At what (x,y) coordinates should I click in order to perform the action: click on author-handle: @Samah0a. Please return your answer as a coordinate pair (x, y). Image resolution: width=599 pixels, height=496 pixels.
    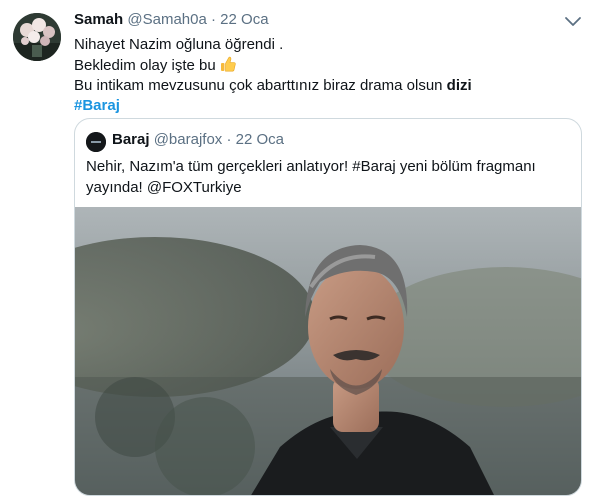
    Looking at the image, I should click on (166, 19).